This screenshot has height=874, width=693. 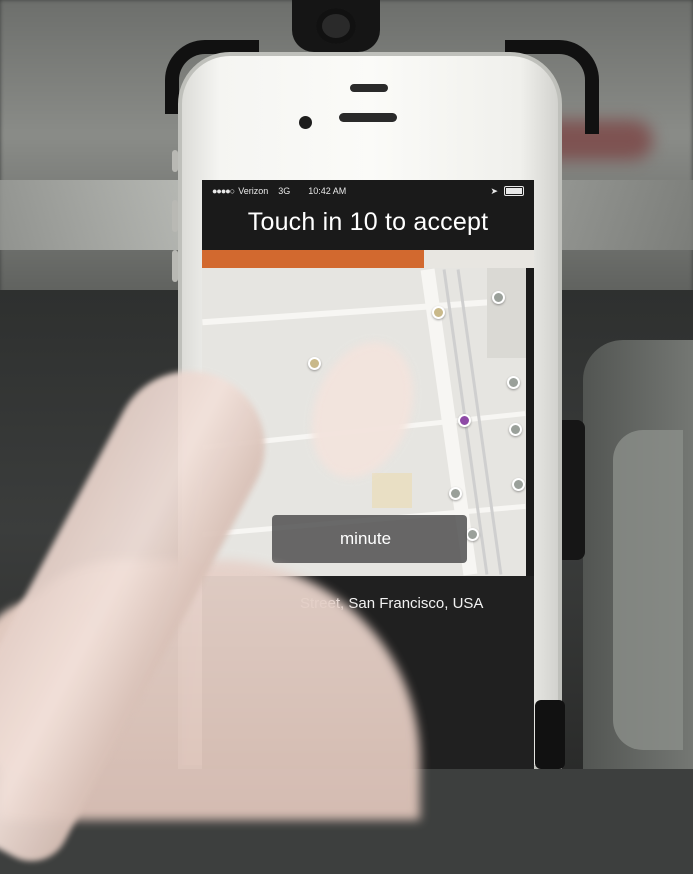 What do you see at coordinates (253, 191) in the screenshot?
I see `carrier-name: Verizon` at bounding box center [253, 191].